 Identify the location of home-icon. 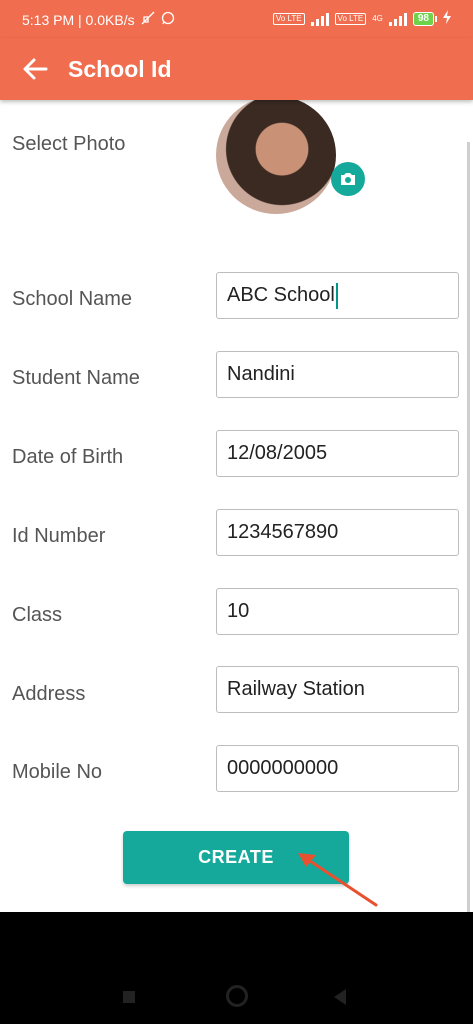
(237, 996).